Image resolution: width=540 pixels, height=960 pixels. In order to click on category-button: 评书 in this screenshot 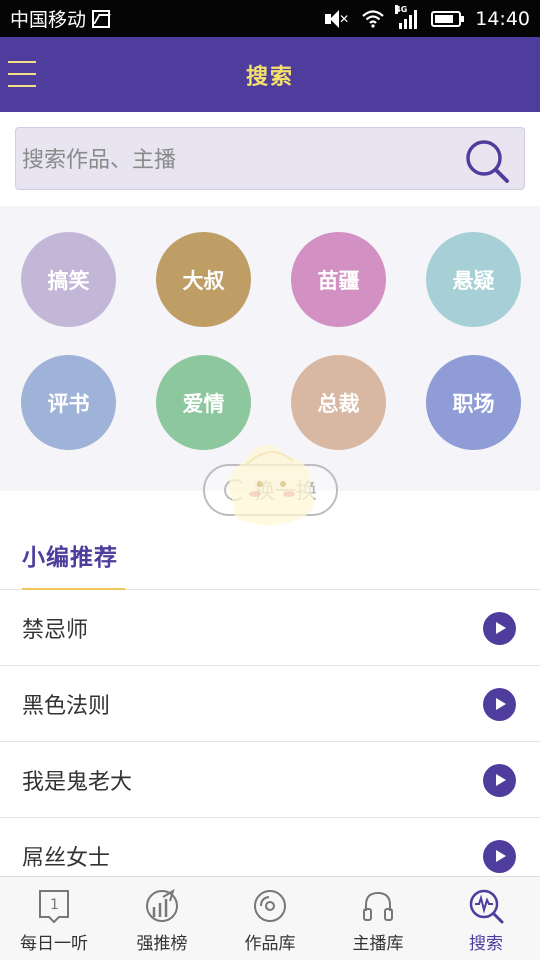, I will do `click(68, 402)`.